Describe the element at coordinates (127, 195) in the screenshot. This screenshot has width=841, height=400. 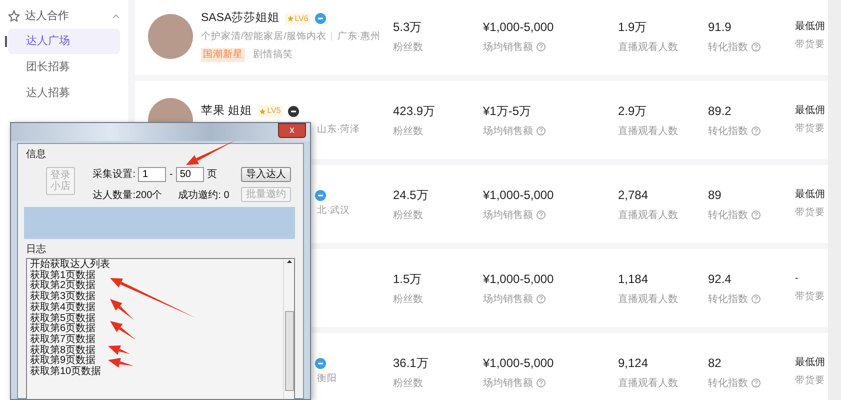
I see `count-text: 达人数量:200个` at that location.